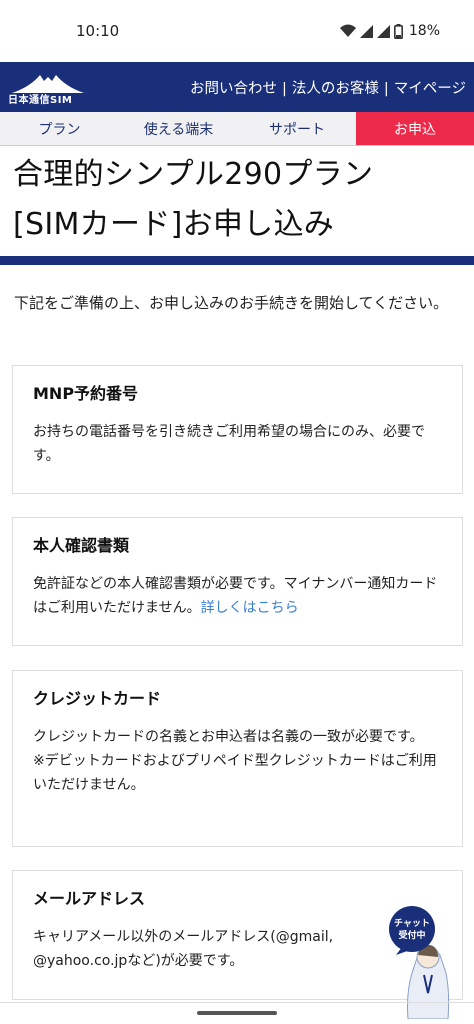 This screenshot has width=474, height=1024. Describe the element at coordinates (250, 608) in the screenshot. I see `details-link: 詳しくはこちら` at that location.